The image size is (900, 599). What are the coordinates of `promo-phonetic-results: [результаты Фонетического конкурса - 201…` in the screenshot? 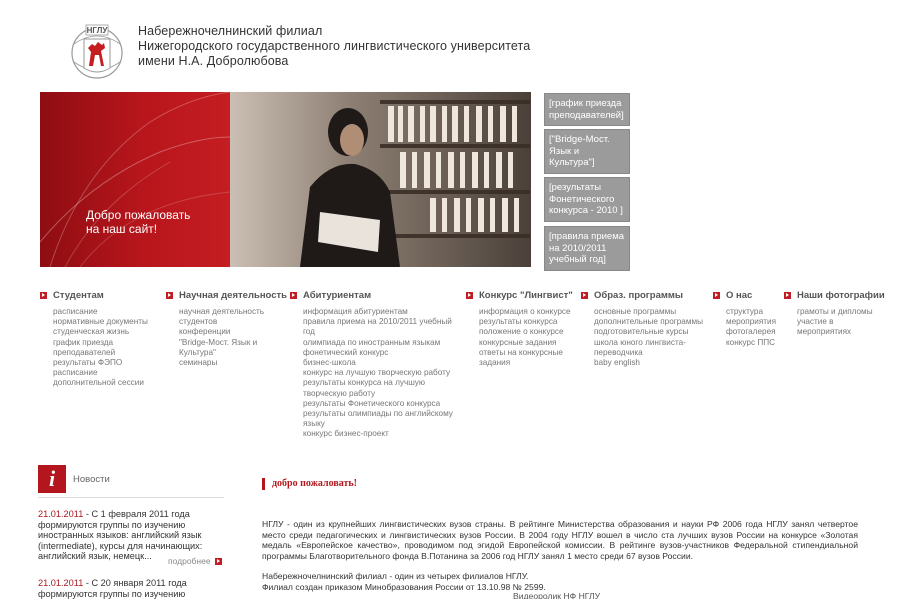 It's located at (587, 199).